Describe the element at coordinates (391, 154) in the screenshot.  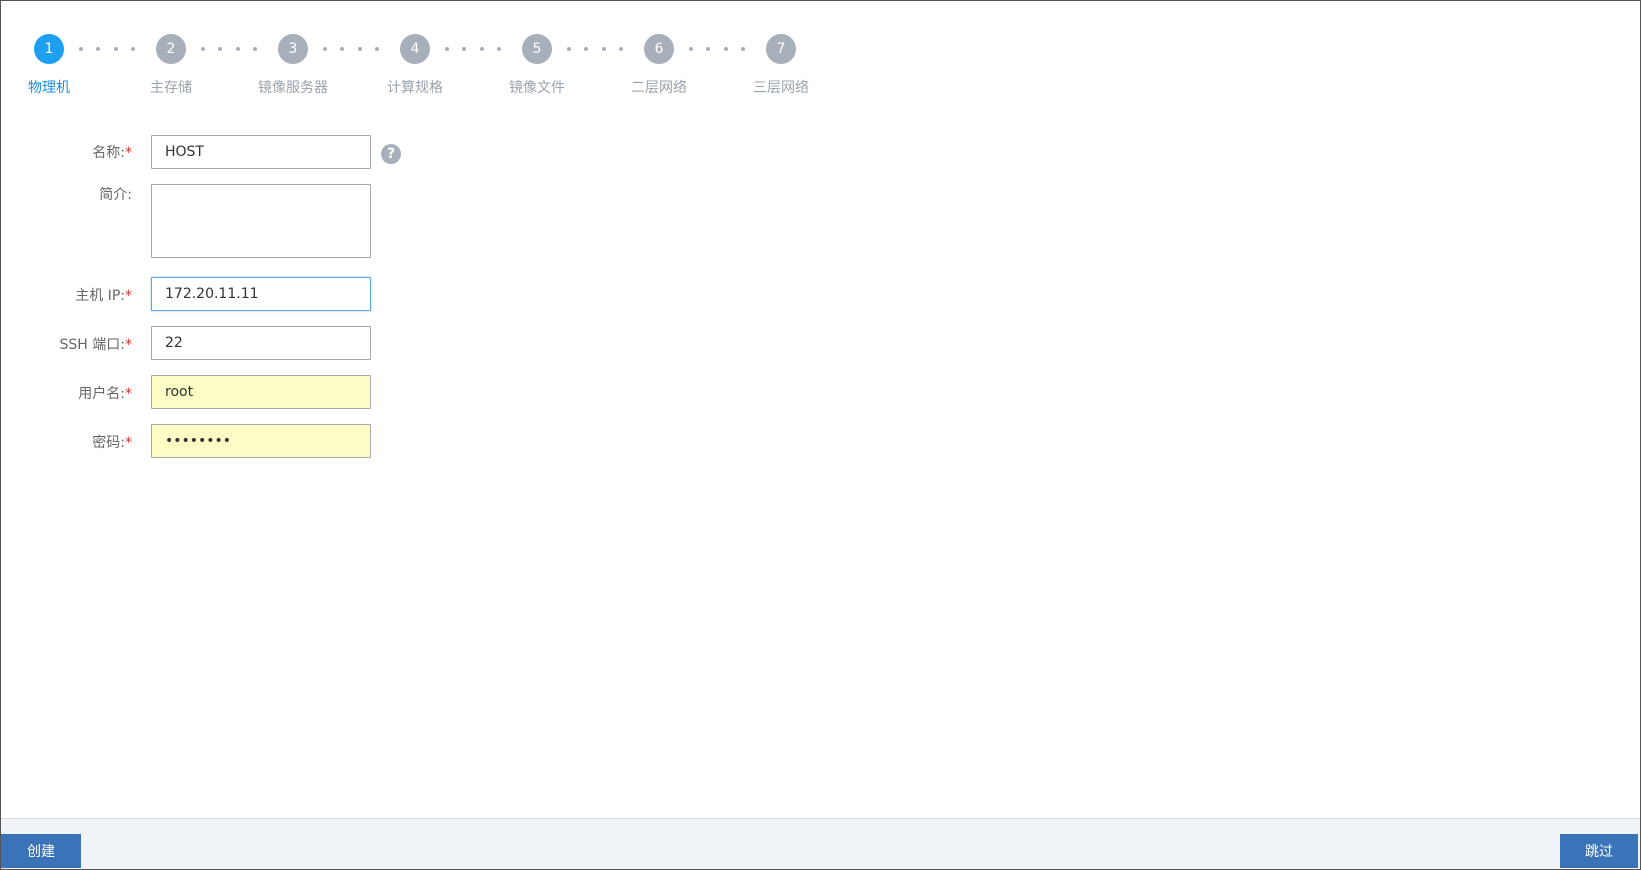
I see `question-circle-icon: ?` at that location.